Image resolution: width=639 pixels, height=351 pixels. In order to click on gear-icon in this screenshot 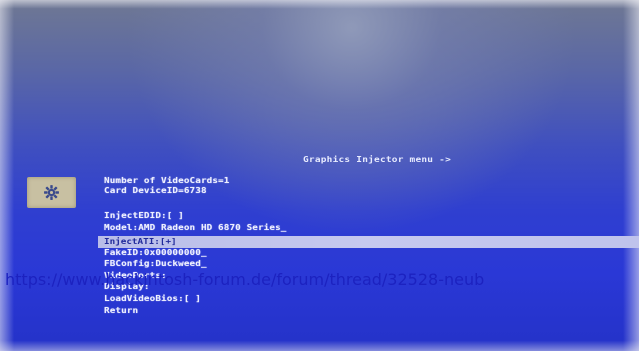, I will do `click(51, 192)`.